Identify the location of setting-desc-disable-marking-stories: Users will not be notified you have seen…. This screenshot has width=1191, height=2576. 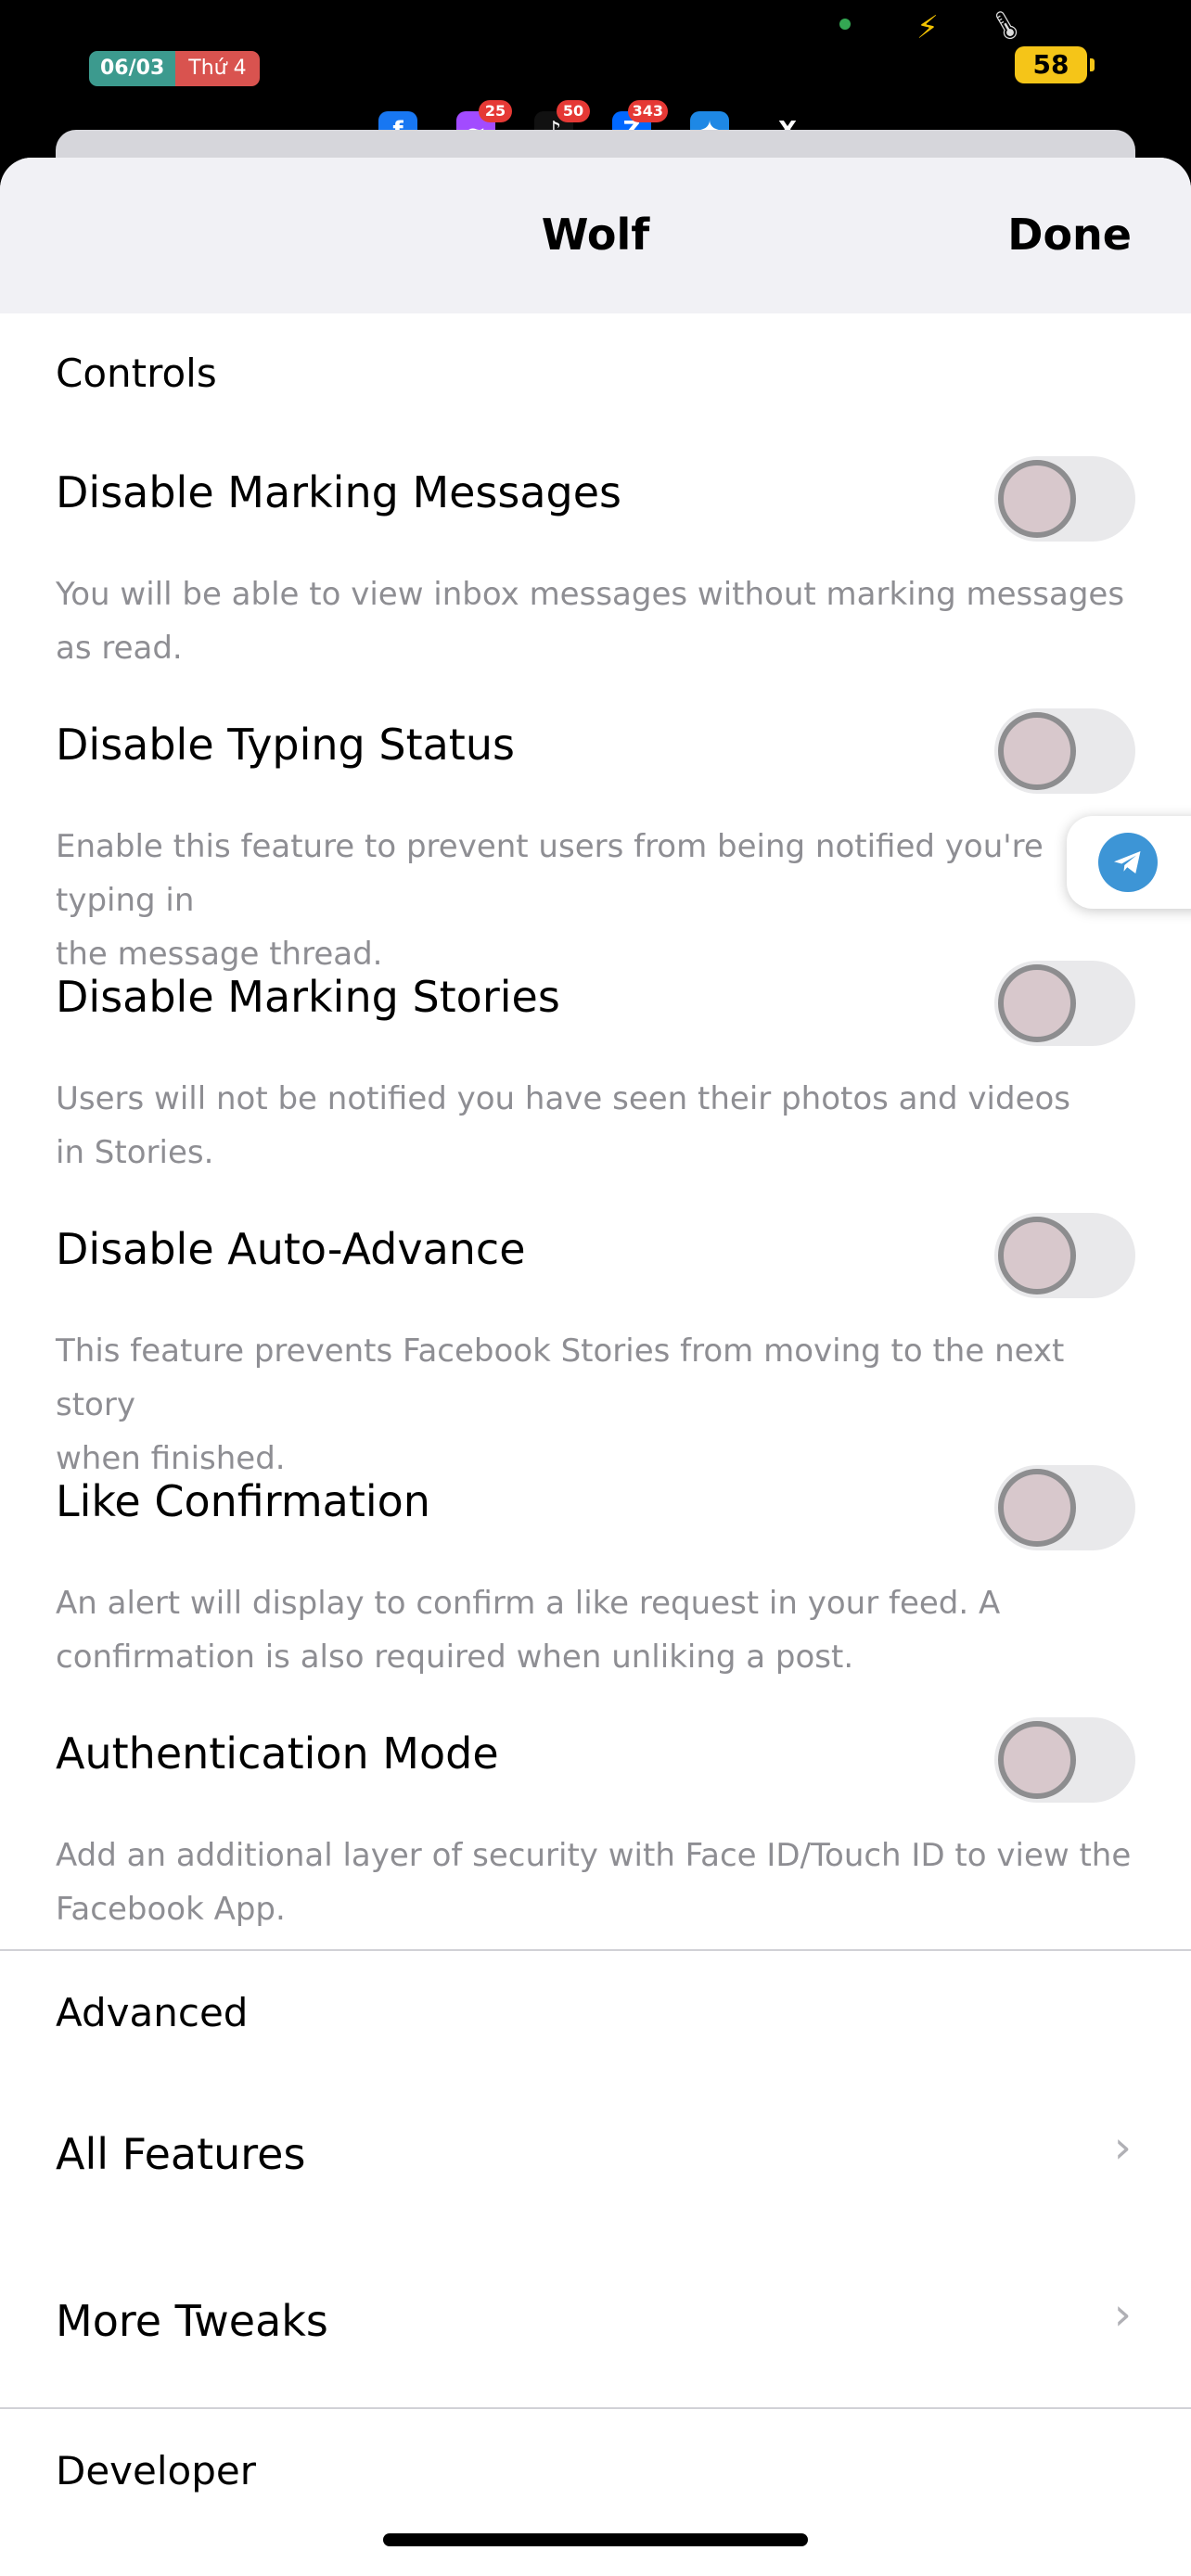
(598, 1126).